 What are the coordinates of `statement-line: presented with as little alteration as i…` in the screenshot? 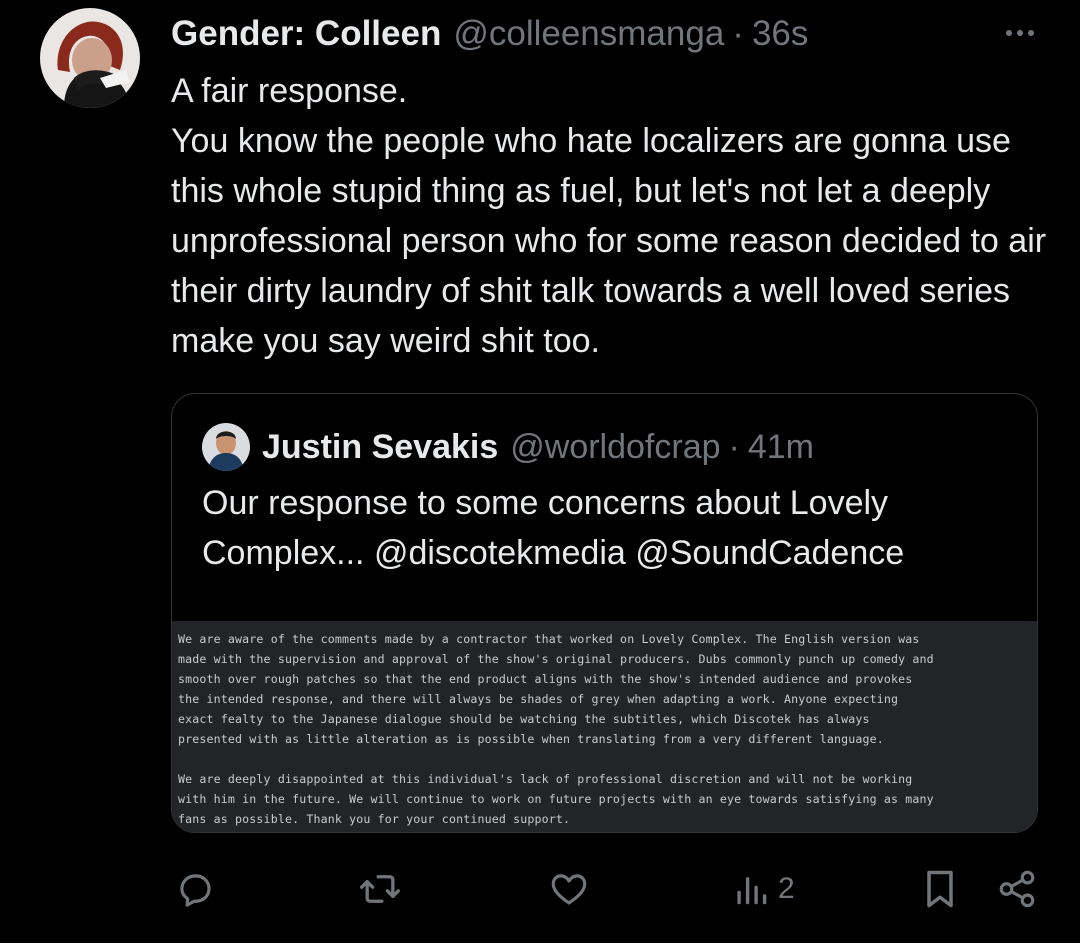 It's located at (531, 739).